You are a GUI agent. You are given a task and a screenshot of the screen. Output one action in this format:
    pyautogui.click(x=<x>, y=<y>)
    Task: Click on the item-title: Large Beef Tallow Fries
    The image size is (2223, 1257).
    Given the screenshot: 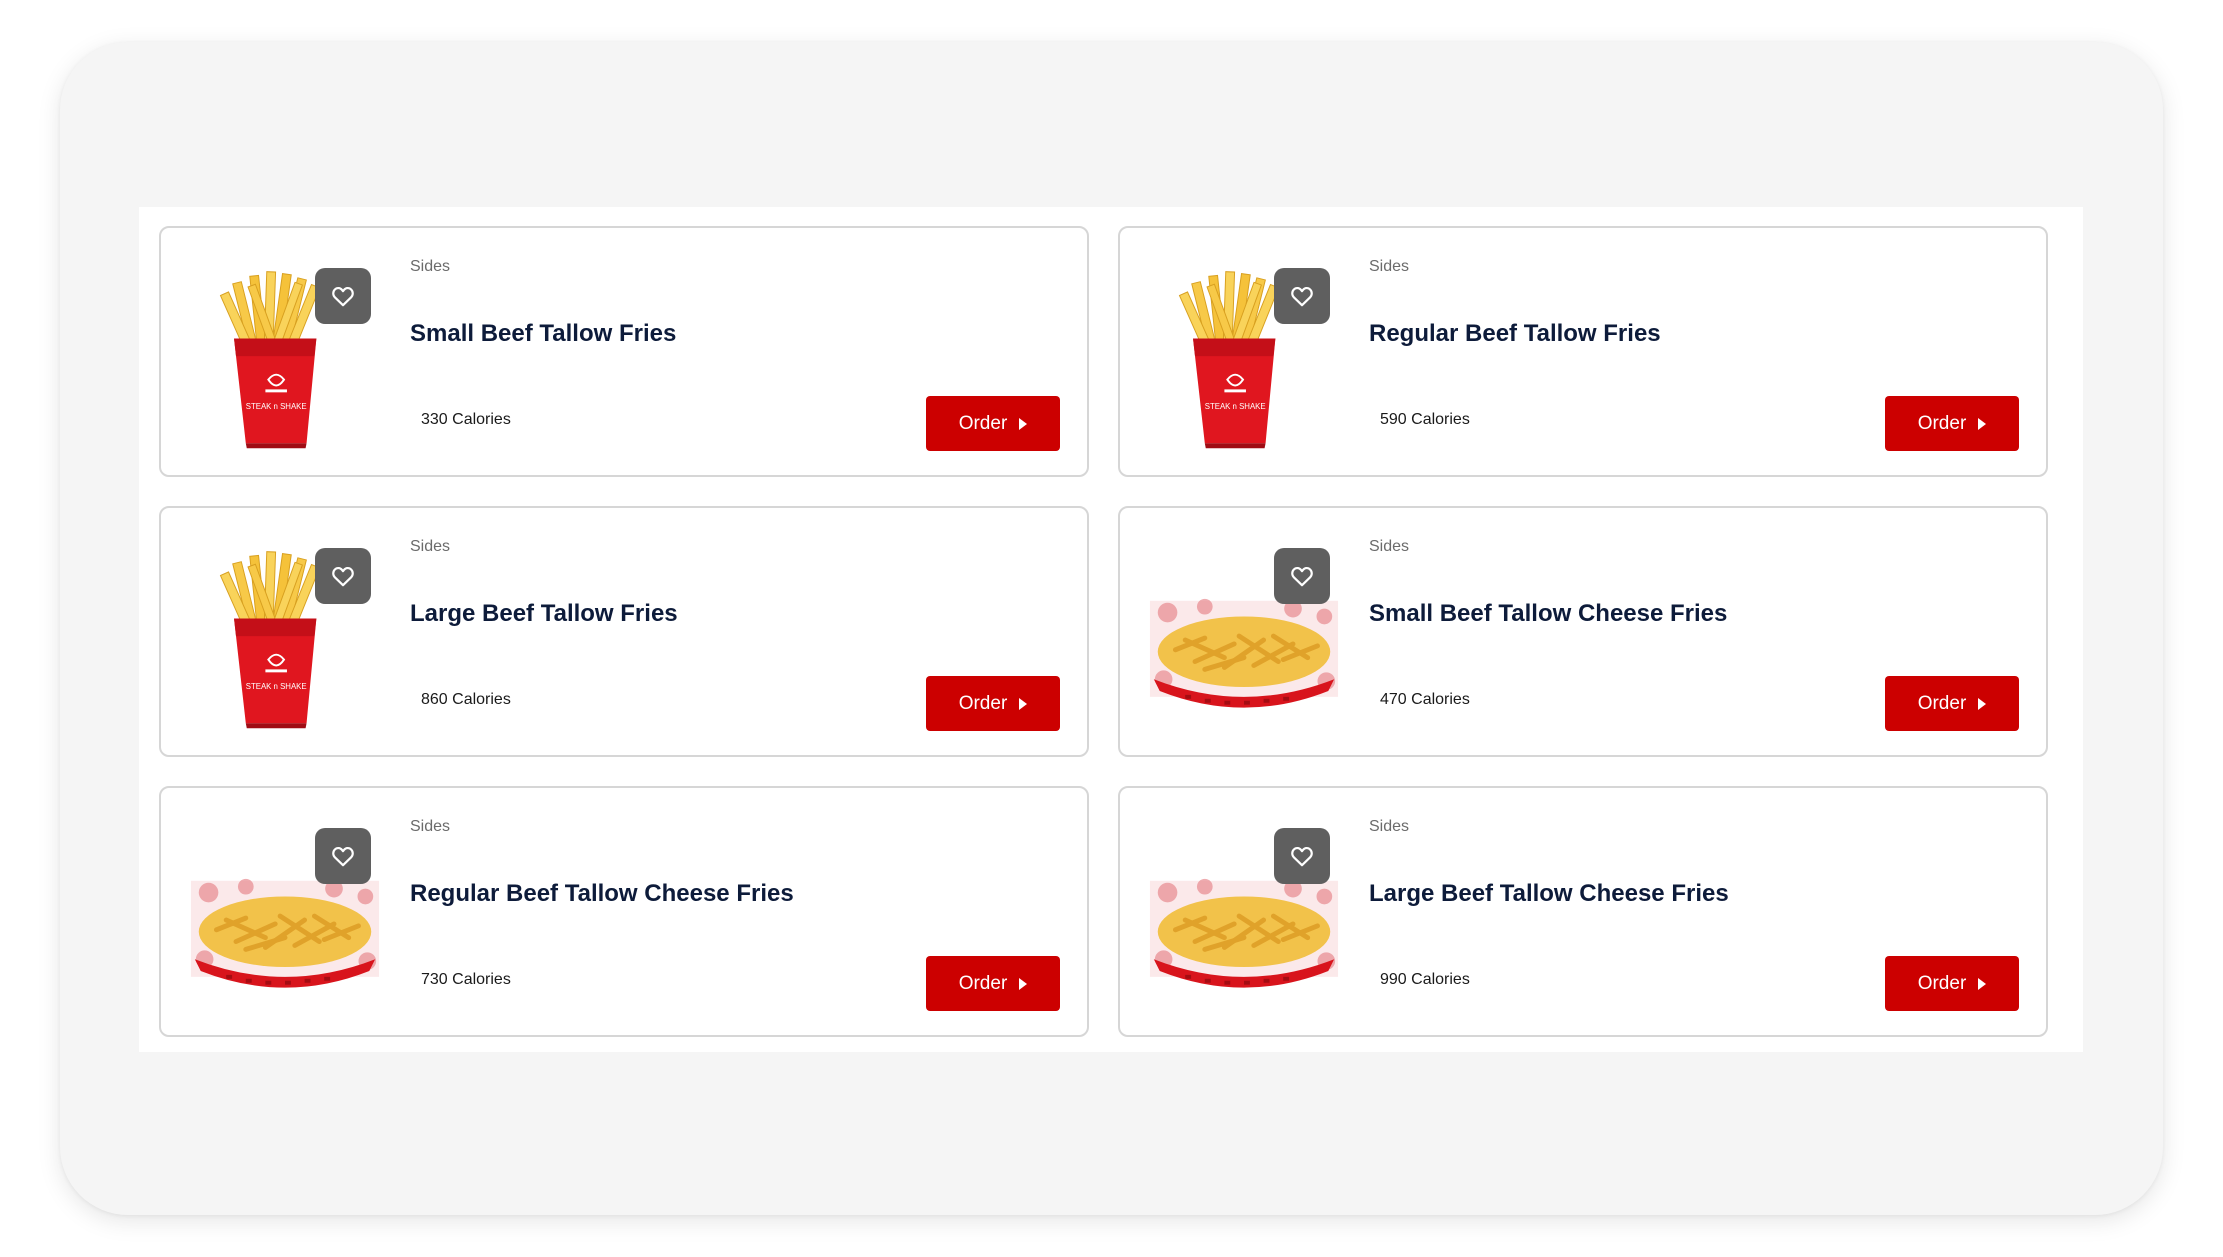 What is the action you would take?
    pyautogui.click(x=544, y=614)
    